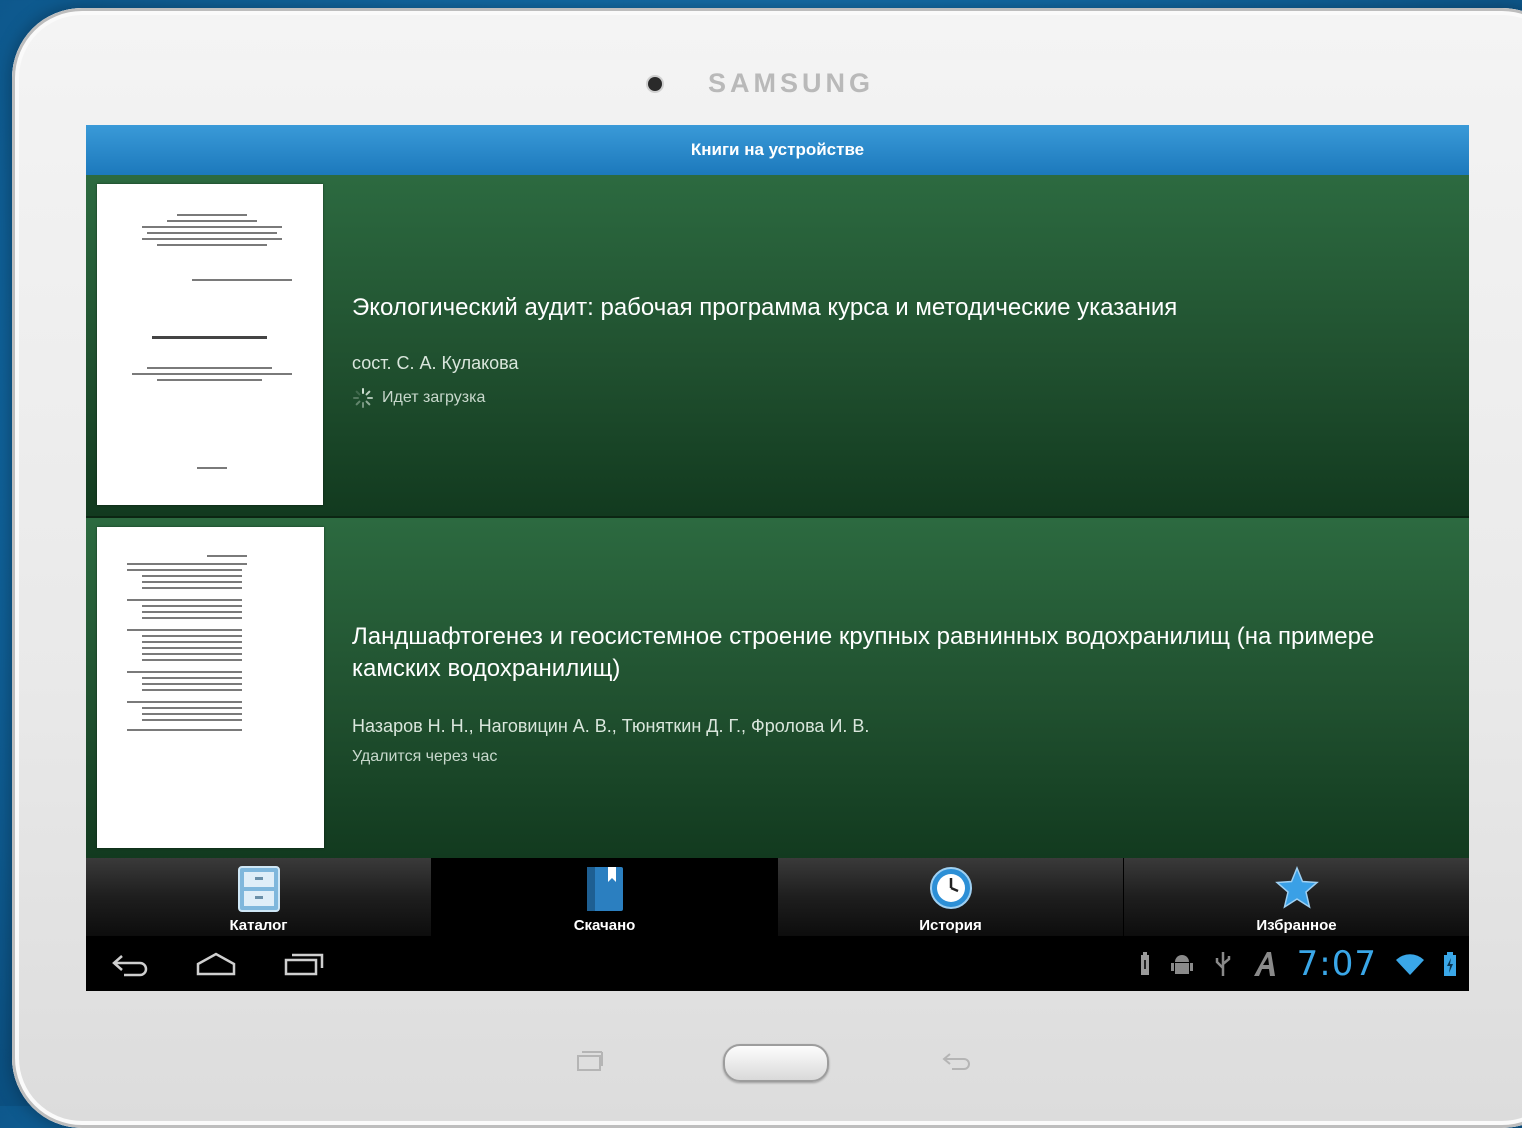 This screenshot has width=1522, height=1128. I want to click on status-clock: 7:07, so click(1336, 964).